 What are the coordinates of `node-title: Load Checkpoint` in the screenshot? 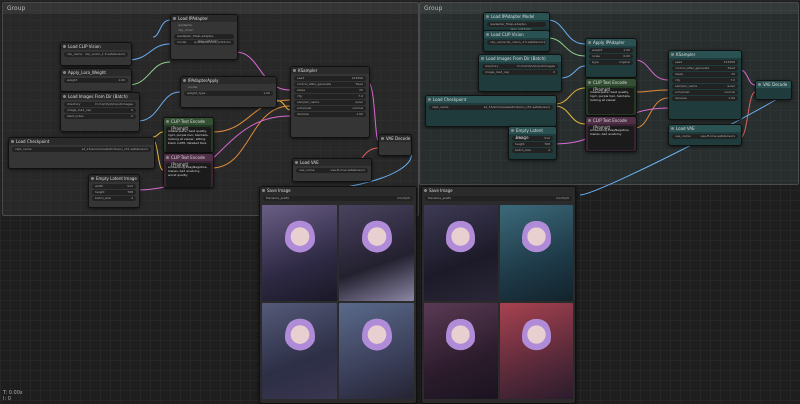 It's located at (491, 99).